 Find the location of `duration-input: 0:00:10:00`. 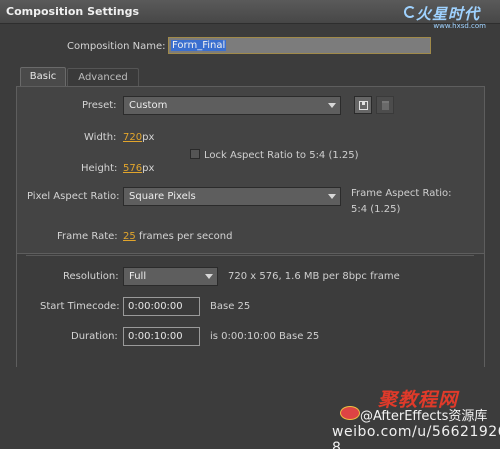

duration-input: 0:00:10:00 is located at coordinates (161, 336).